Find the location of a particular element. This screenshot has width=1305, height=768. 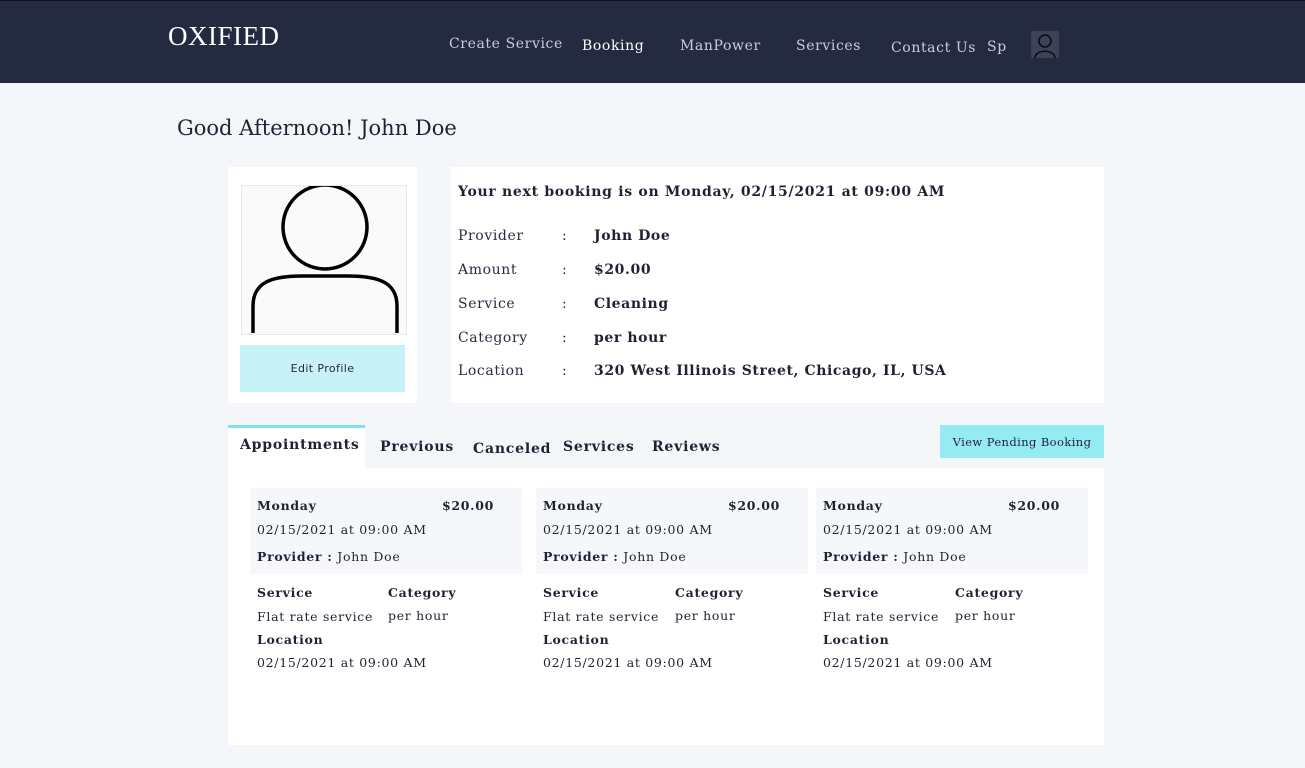

profile-card: Edit Profile is located at coordinates (322, 285).